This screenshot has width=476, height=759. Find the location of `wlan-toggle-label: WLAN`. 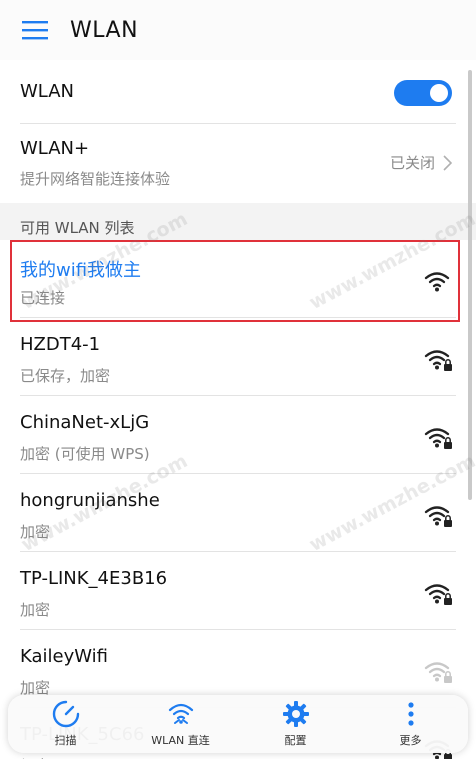

wlan-toggle-label: WLAN is located at coordinates (47, 91).